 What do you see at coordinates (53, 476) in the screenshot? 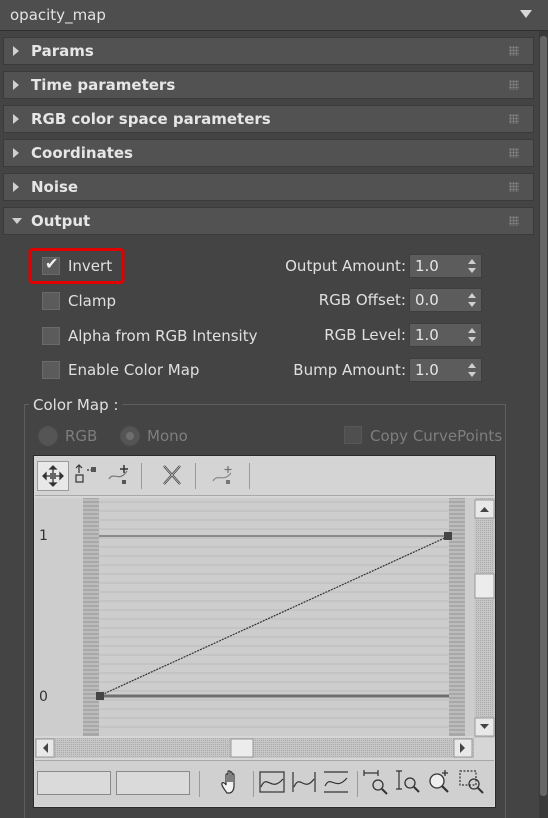
I see `move-point-icon` at bounding box center [53, 476].